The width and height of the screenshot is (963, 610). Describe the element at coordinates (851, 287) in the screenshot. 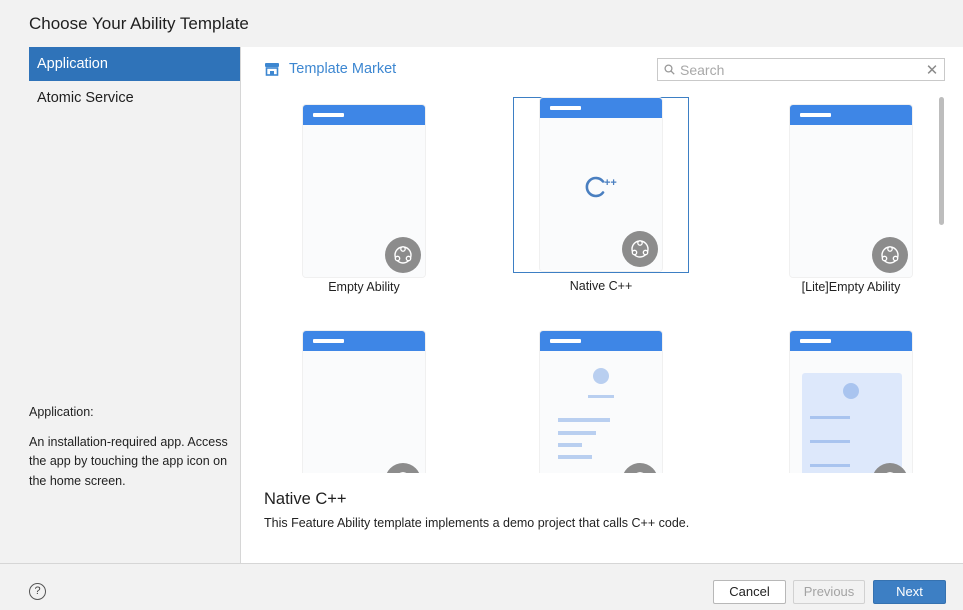

I see `template-label: [Lite]Empty Ability` at that location.